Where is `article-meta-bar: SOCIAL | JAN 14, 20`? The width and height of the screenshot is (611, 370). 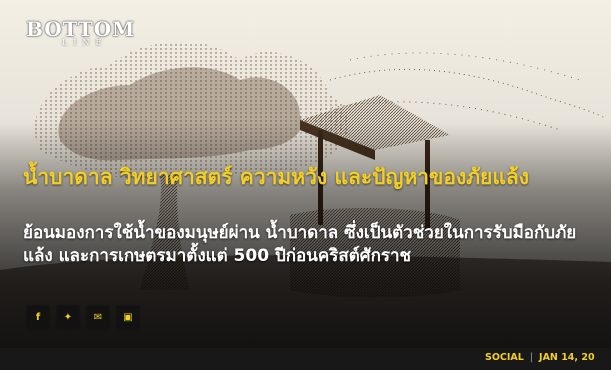
article-meta-bar: SOCIAL | JAN 14, 20 is located at coordinates (305, 359).